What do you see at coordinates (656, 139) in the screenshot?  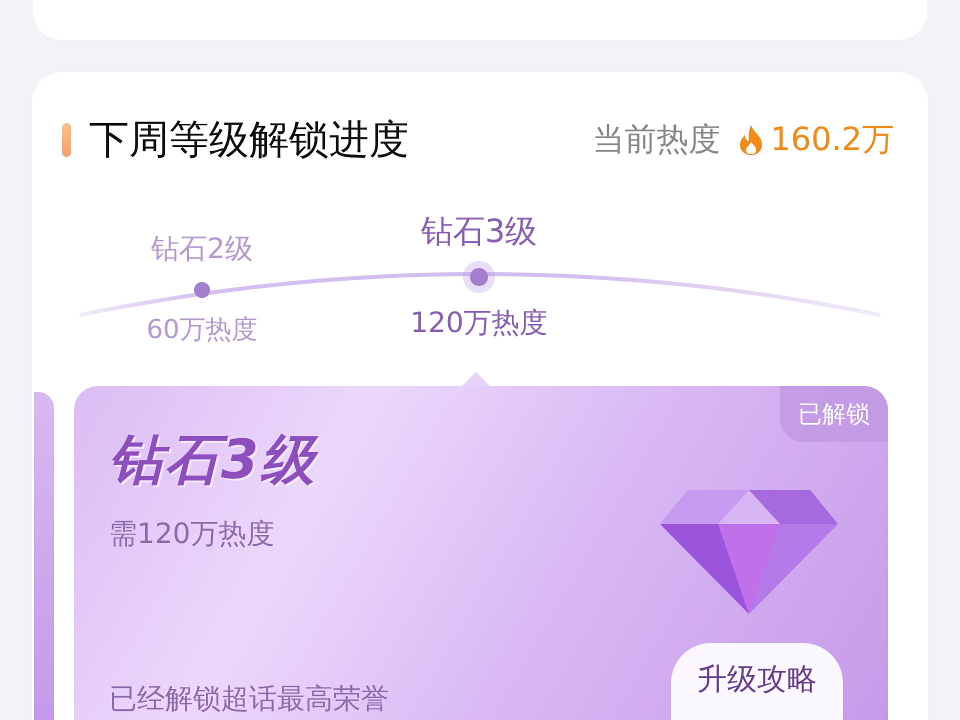 I see `heat-label: 当前热度` at bounding box center [656, 139].